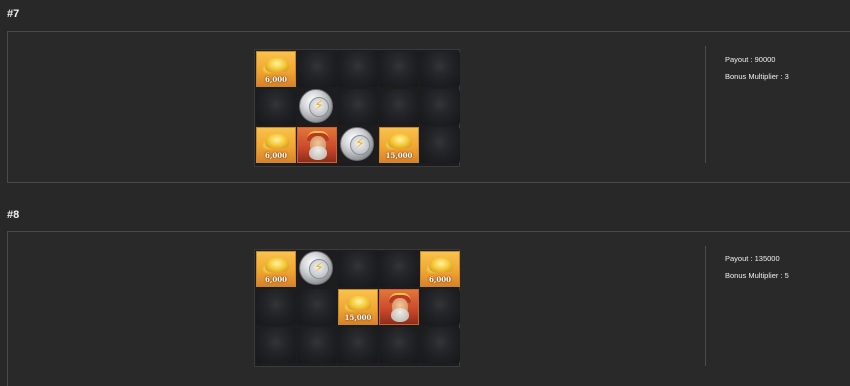  Describe the element at coordinates (13, 215) in the screenshot. I see `round-title: #8` at that location.